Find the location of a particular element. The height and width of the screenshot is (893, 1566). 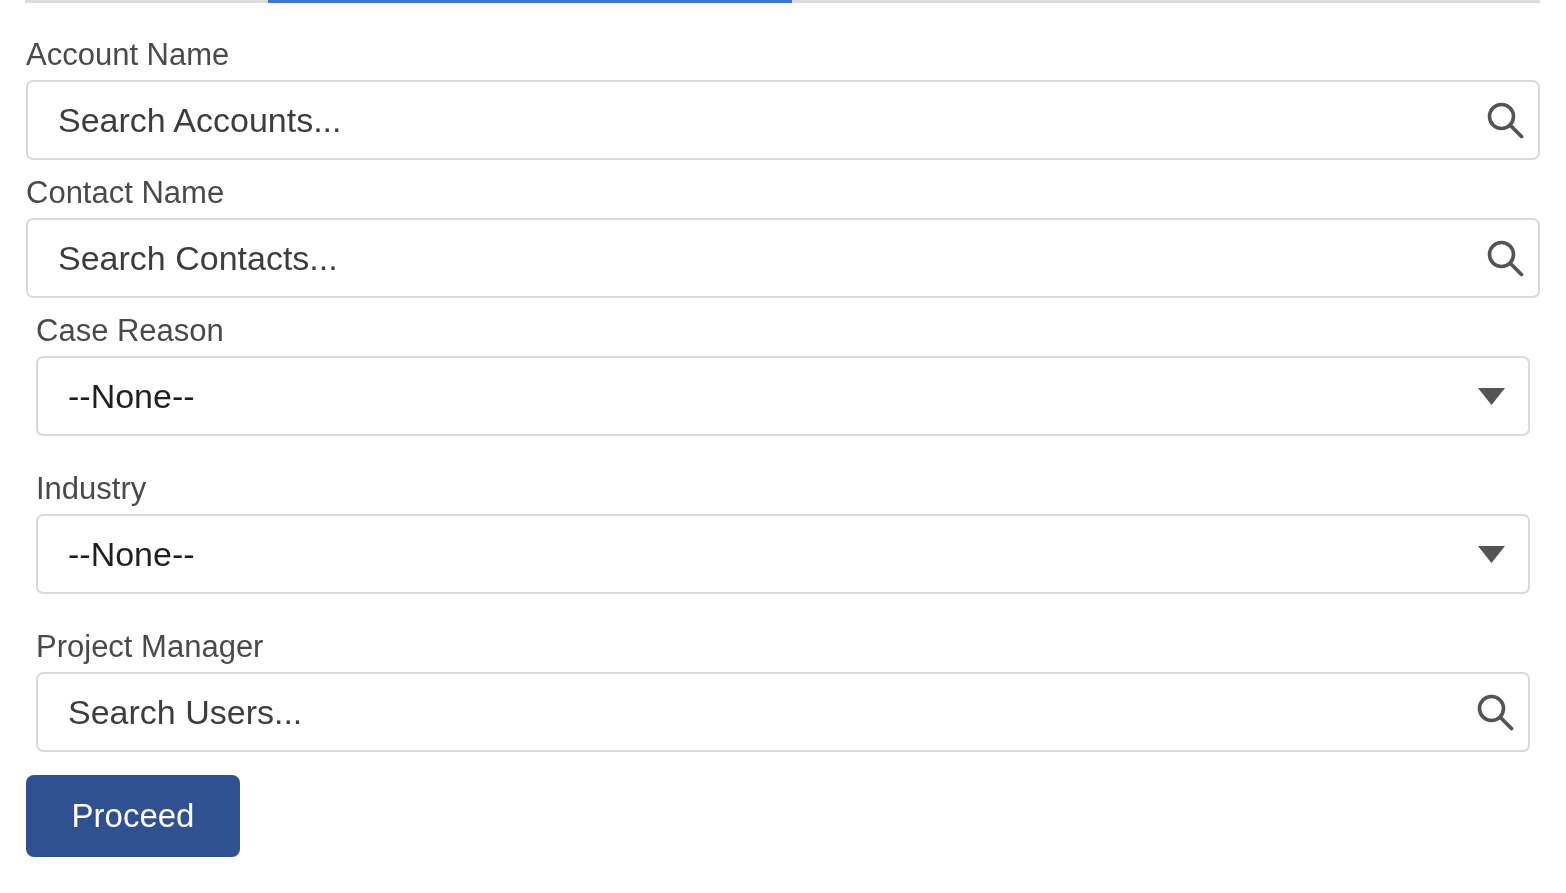

field-label: Contact Name is located at coordinates (125, 193).